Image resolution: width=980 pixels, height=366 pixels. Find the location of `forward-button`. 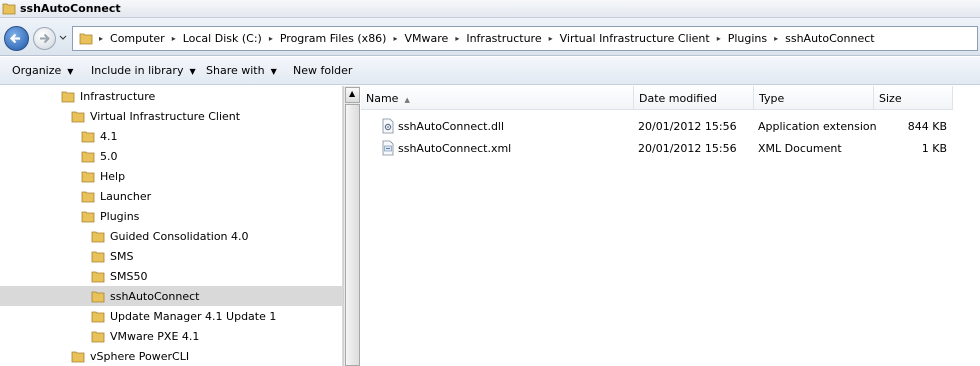

forward-button is located at coordinates (44, 38).